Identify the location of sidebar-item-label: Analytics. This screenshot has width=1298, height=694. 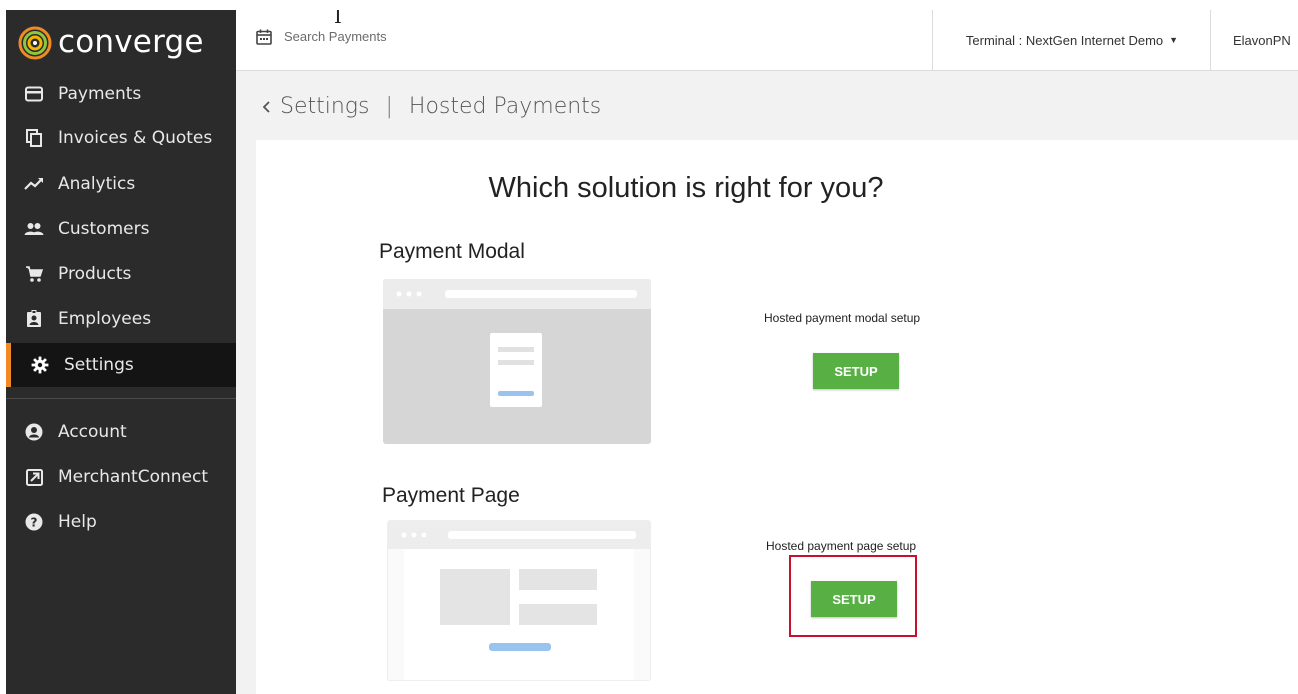
(97, 184).